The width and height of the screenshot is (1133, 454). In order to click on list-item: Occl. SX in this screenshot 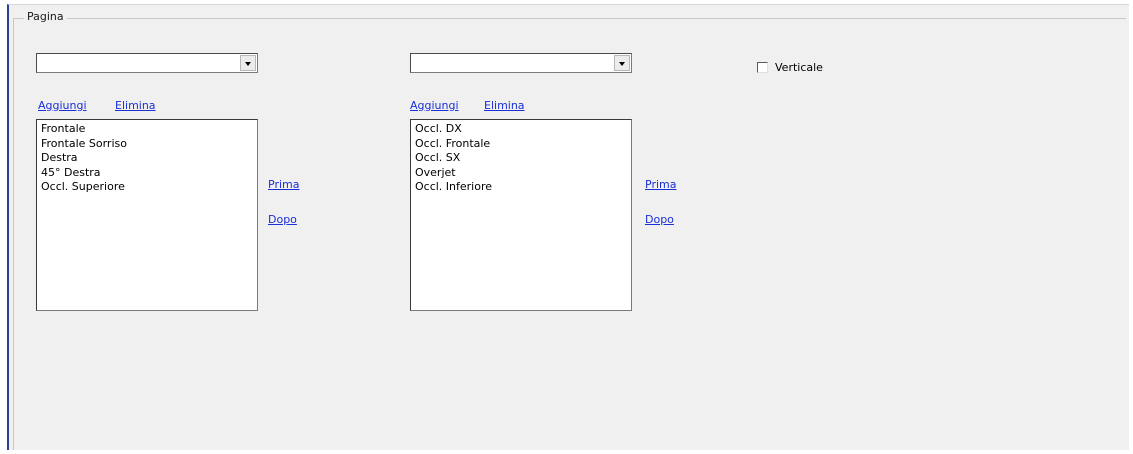, I will do `click(523, 158)`.